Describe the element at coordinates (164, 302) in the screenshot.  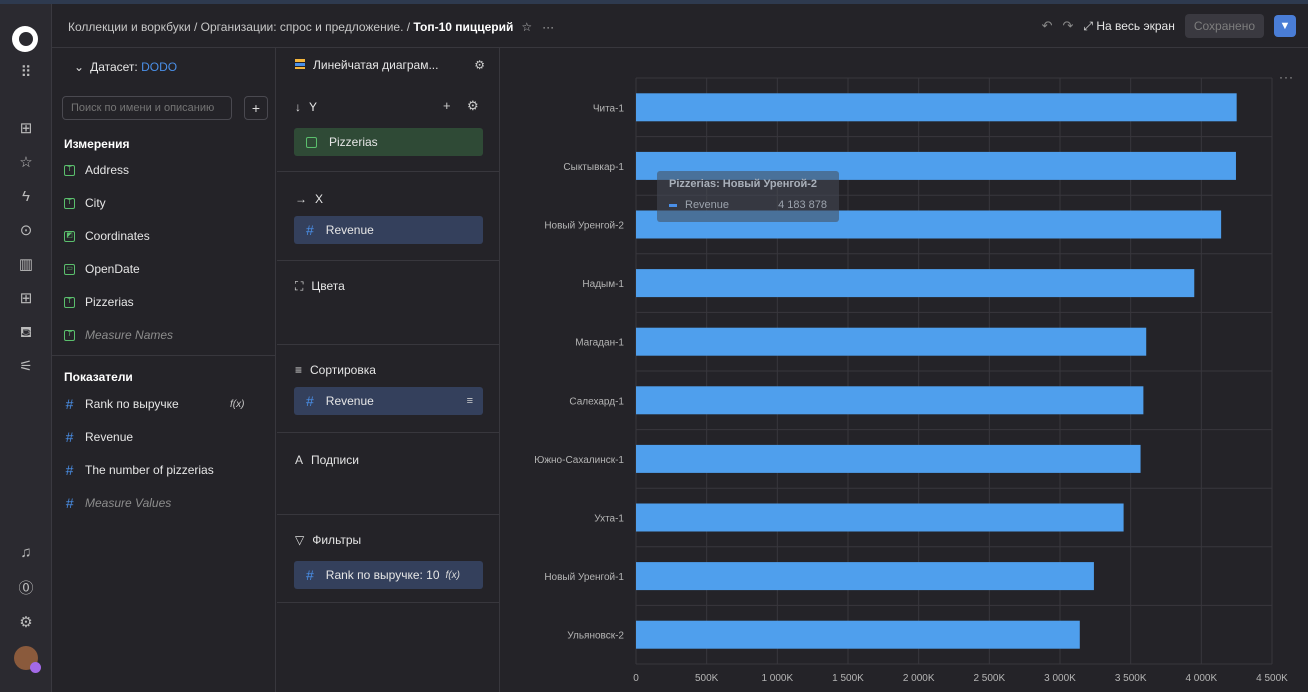
I see `field-pizzerias: T Pizzerias` at that location.